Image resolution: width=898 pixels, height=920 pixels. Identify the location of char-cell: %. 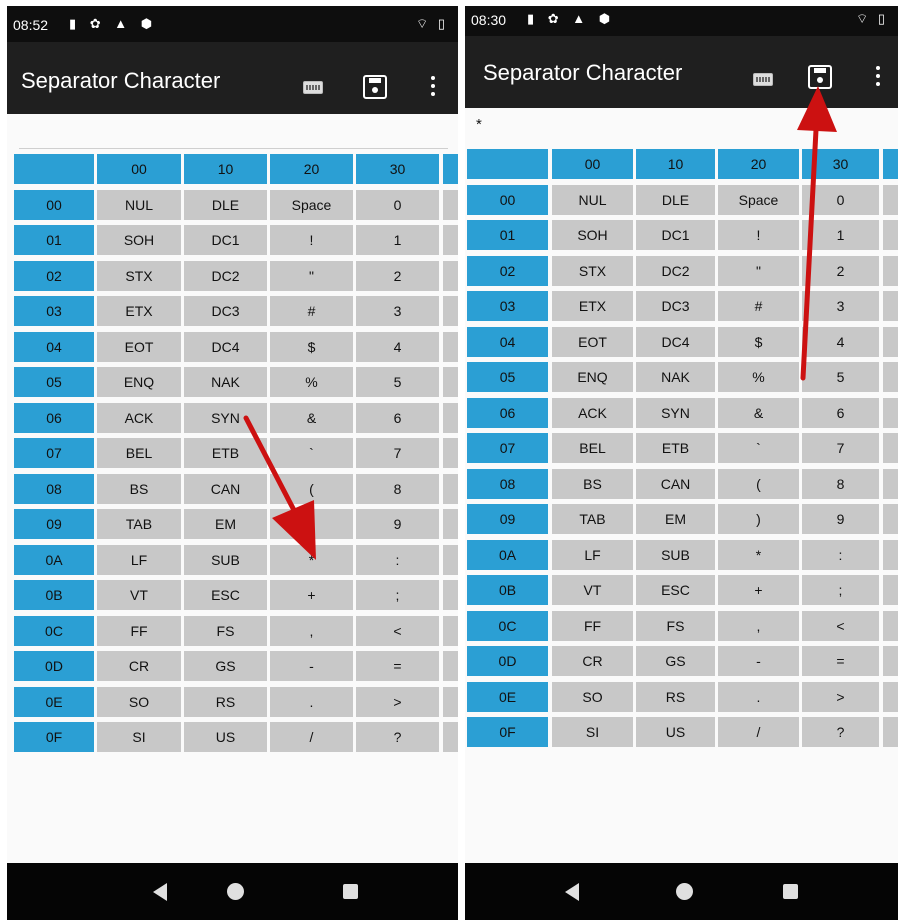
(758, 377).